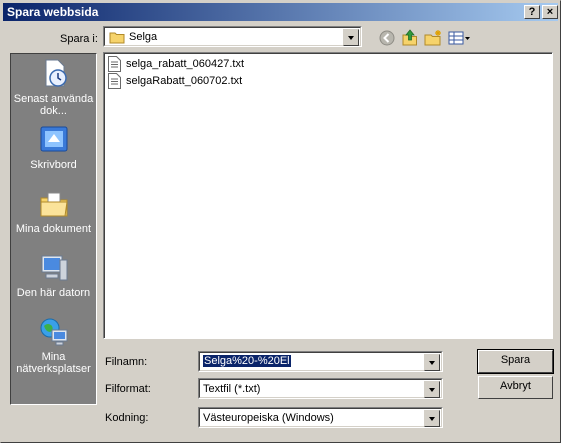 This screenshot has width=561, height=443. What do you see at coordinates (185, 64) in the screenshot?
I see `file-name: selga_rabatt_060427.txt` at bounding box center [185, 64].